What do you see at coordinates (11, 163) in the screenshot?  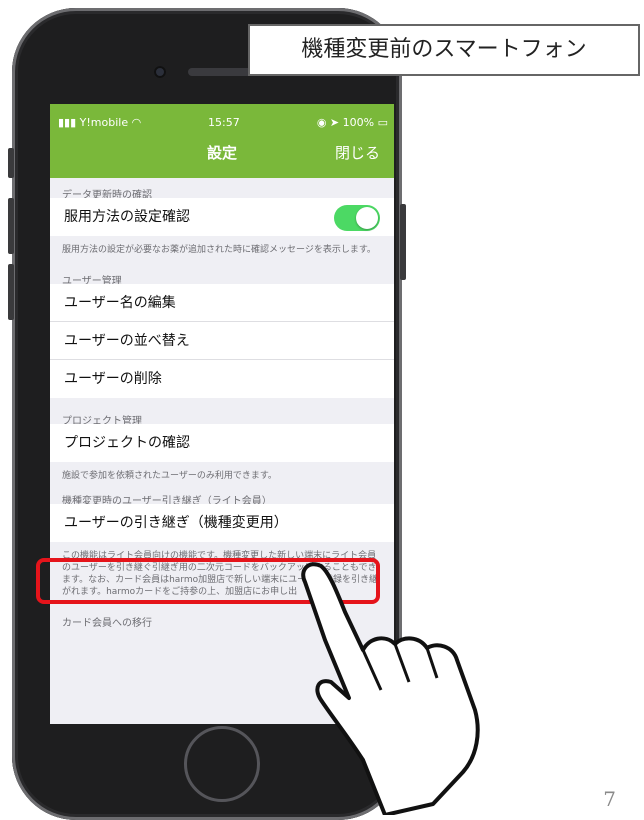 I see `mute-switch` at bounding box center [11, 163].